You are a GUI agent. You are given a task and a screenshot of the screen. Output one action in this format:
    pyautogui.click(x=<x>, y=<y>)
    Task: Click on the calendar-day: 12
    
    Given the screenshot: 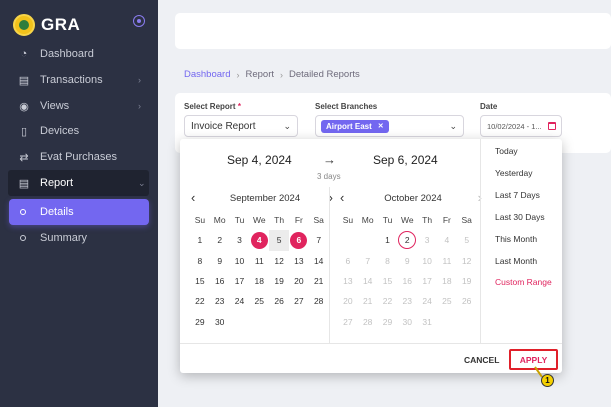 What is the action you would take?
    pyautogui.click(x=279, y=261)
    